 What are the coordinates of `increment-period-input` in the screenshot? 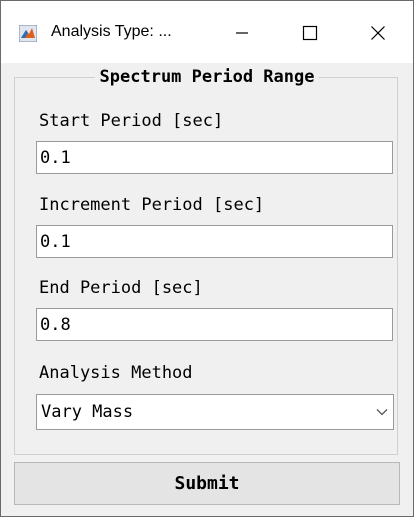 It's located at (214, 241).